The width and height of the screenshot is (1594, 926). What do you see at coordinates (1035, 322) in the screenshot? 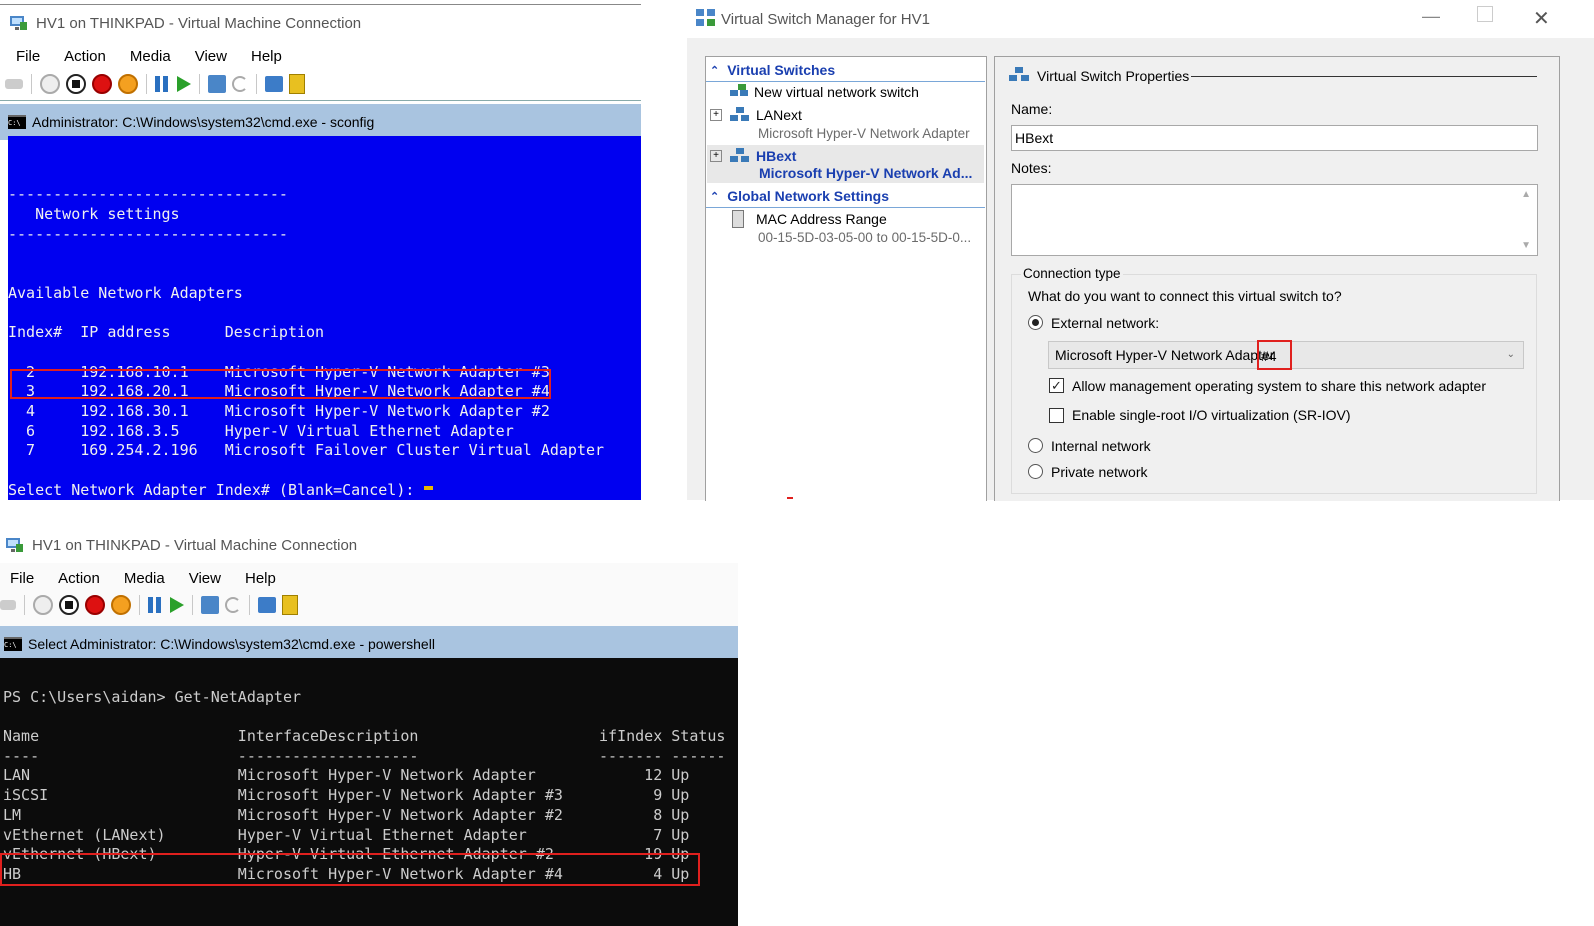
I see `external-network-radio` at bounding box center [1035, 322].